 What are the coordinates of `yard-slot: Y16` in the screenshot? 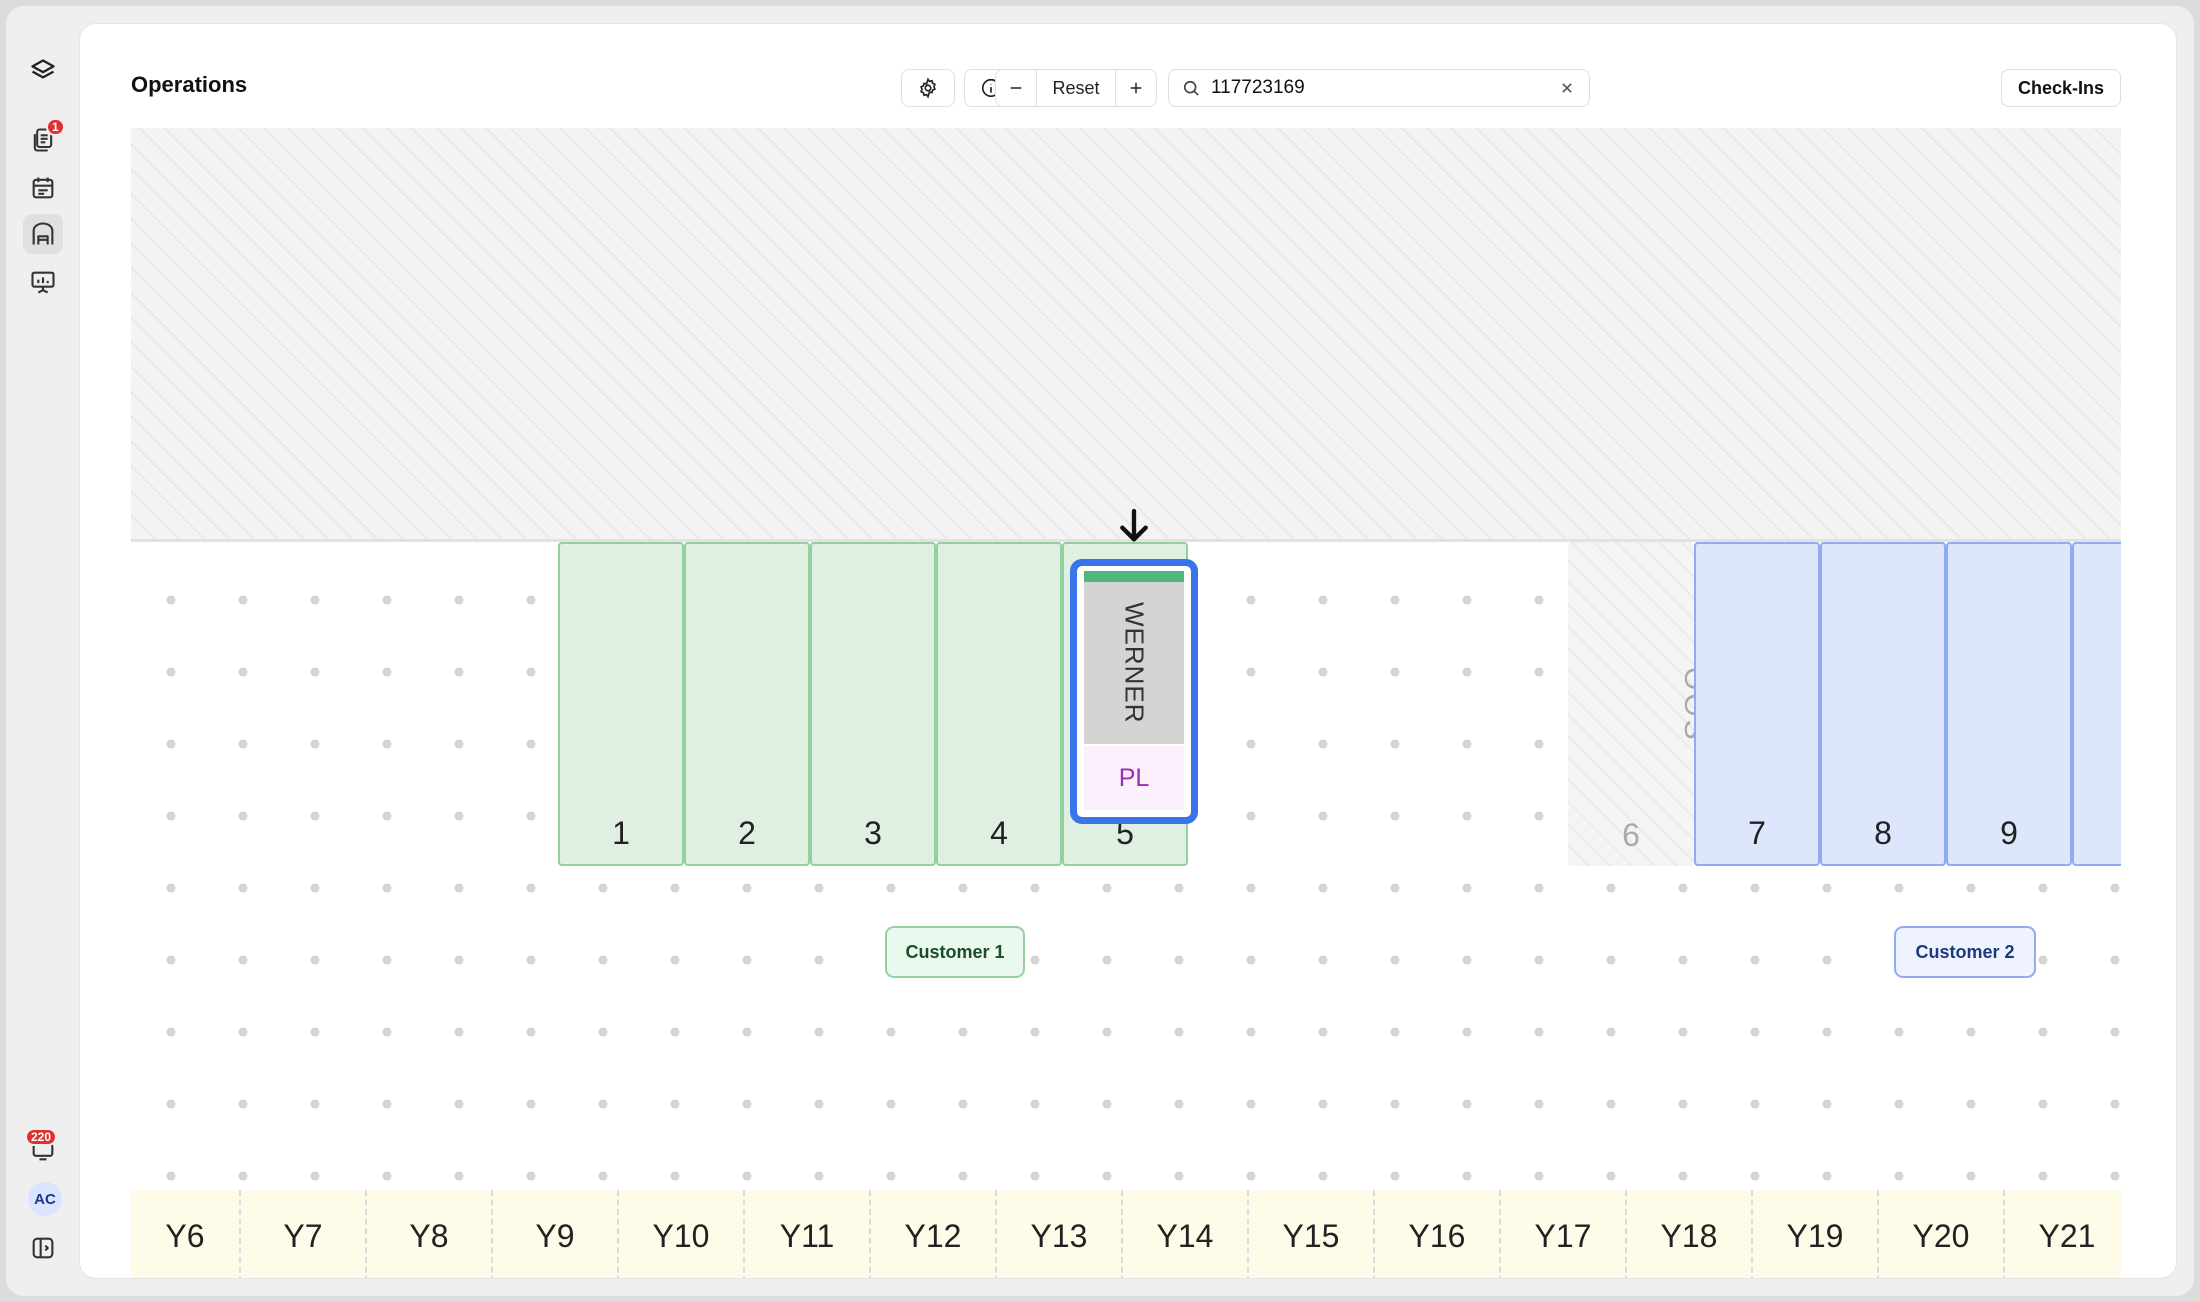 It's located at (1438, 1234).